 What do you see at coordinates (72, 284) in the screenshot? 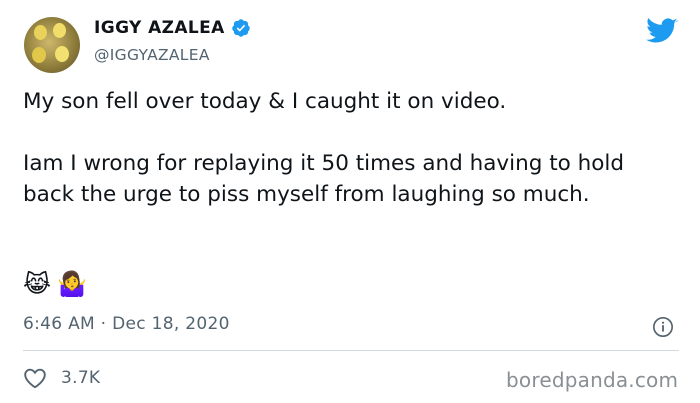
I see `woman-shrugging-emoji: 🤷‍♀️` at bounding box center [72, 284].